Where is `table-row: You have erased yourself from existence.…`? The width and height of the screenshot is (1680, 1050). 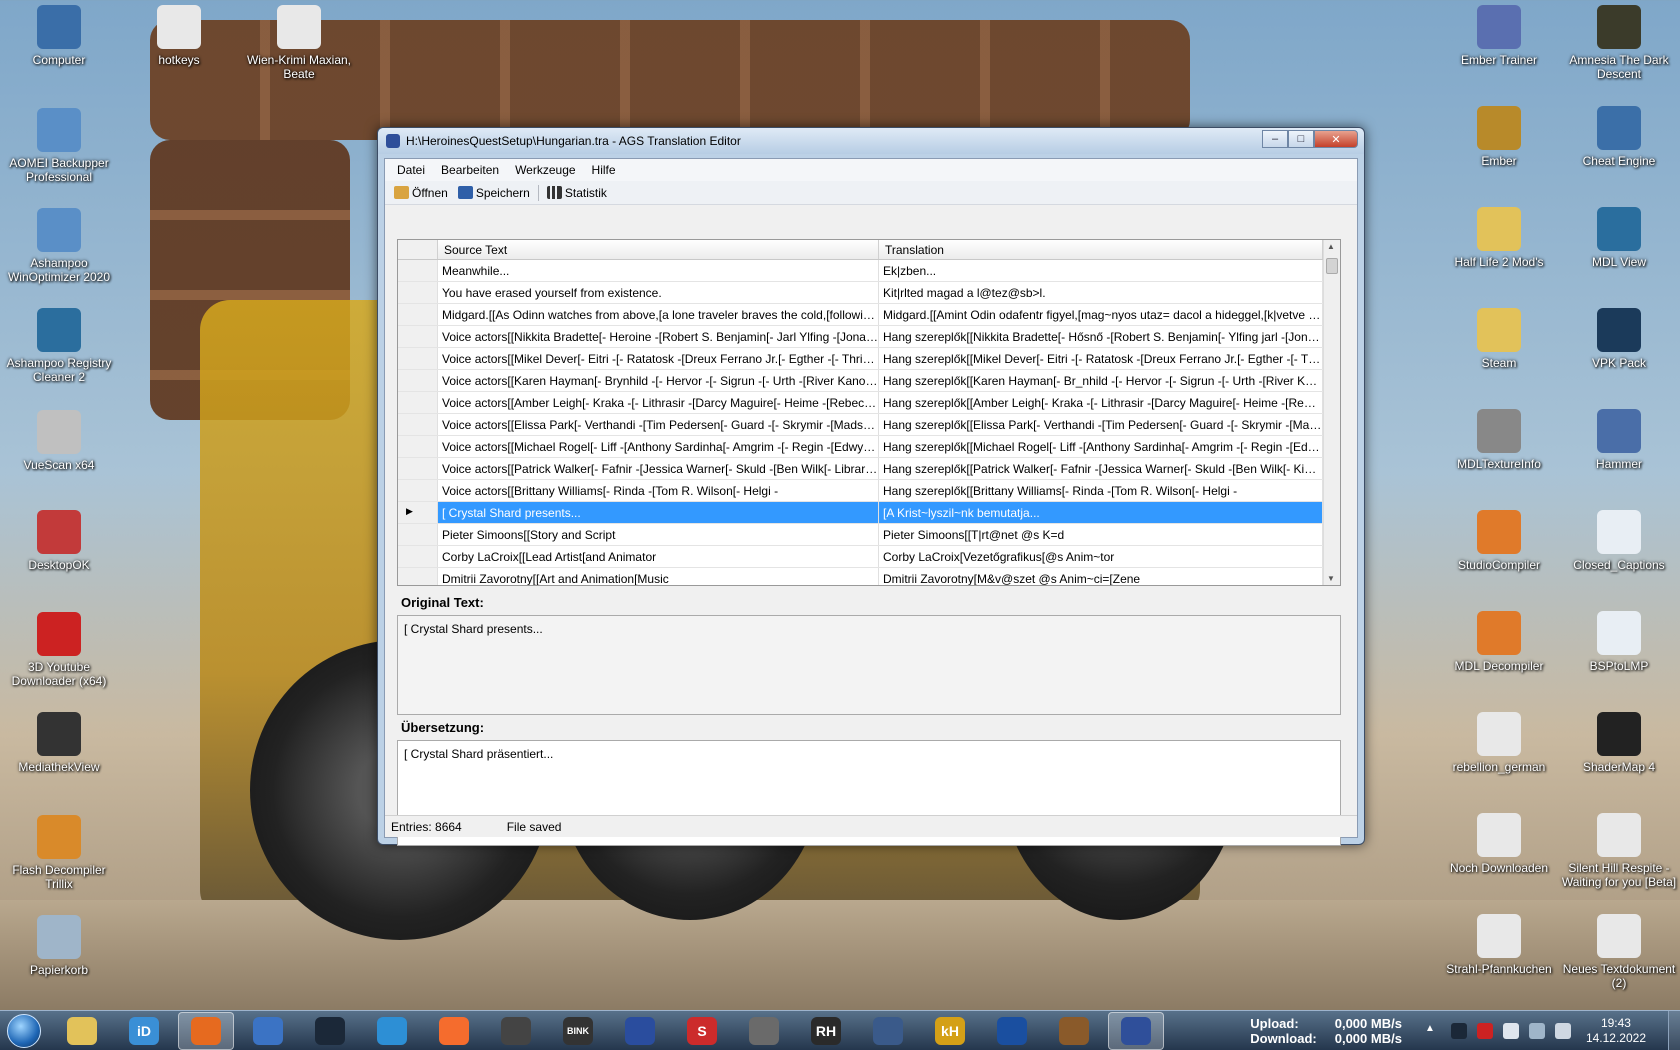
table-row: You have erased yourself from existence.… is located at coordinates (869, 293).